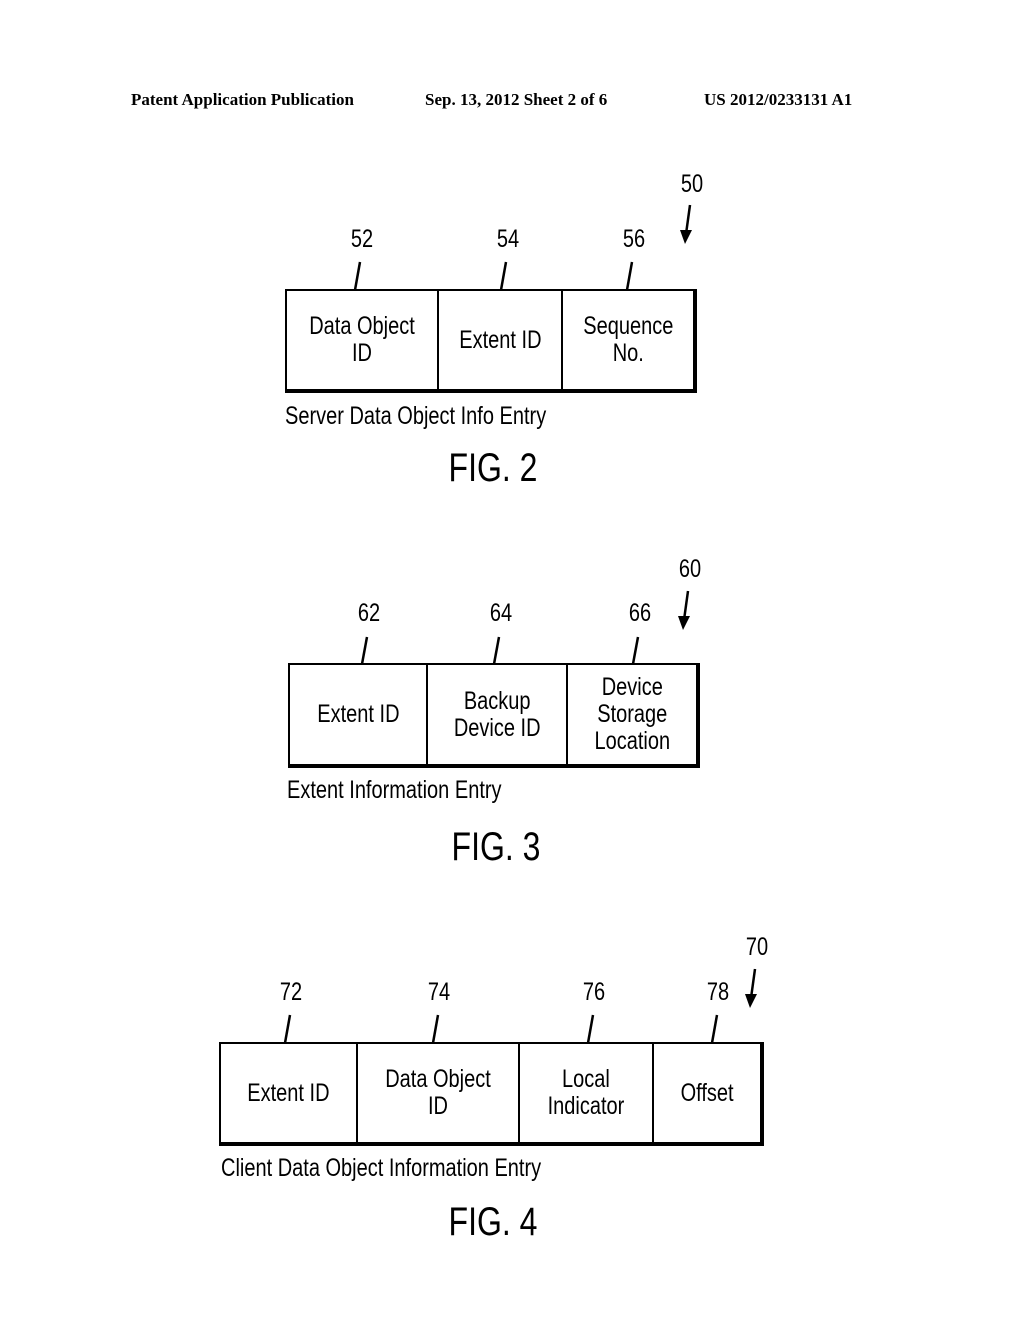 The width and height of the screenshot is (1024, 1320). Describe the element at coordinates (496, 847) in the screenshot. I see `figure-label: FIG. 3` at that location.